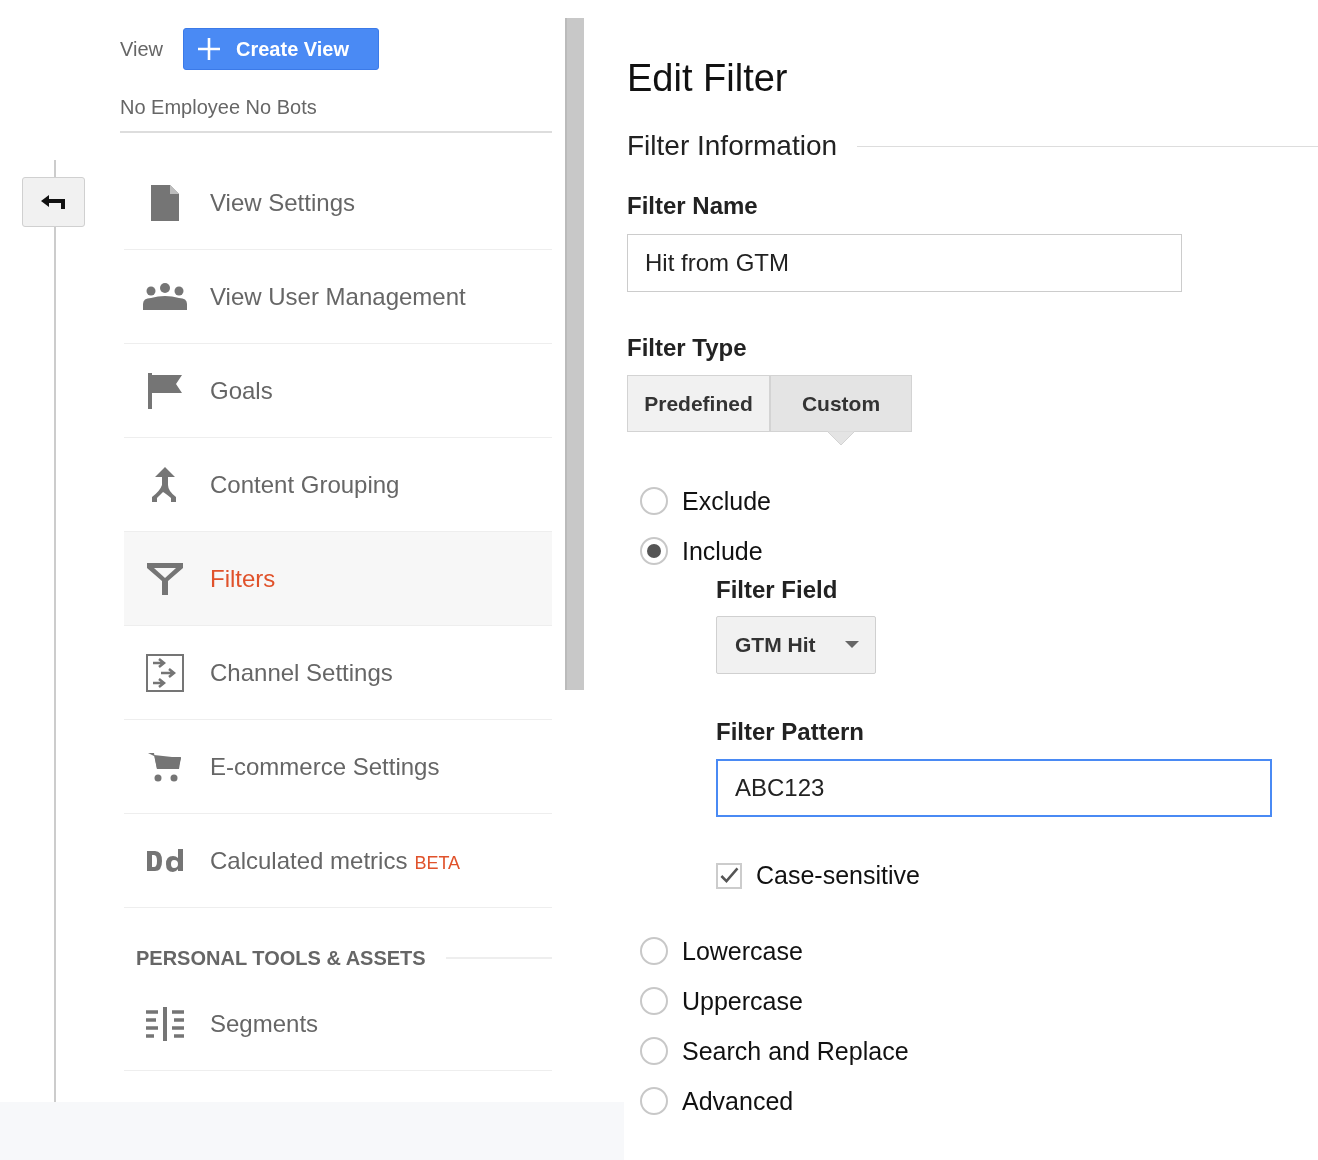  What do you see at coordinates (698, 403) in the screenshot?
I see `filter-type-tab: Predefined` at bounding box center [698, 403].